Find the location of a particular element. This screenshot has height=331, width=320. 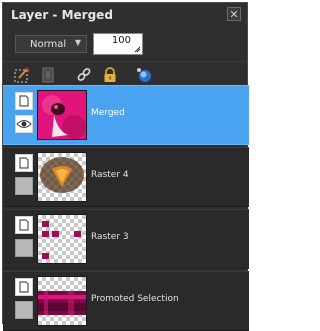

layer-row-raster-4: Raster 4 is located at coordinates (126, 177).